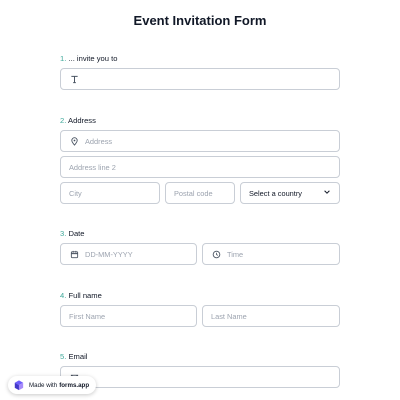 This screenshot has height=400, width=400. What do you see at coordinates (43, 385) in the screenshot?
I see `badge-text: Made with` at bounding box center [43, 385].